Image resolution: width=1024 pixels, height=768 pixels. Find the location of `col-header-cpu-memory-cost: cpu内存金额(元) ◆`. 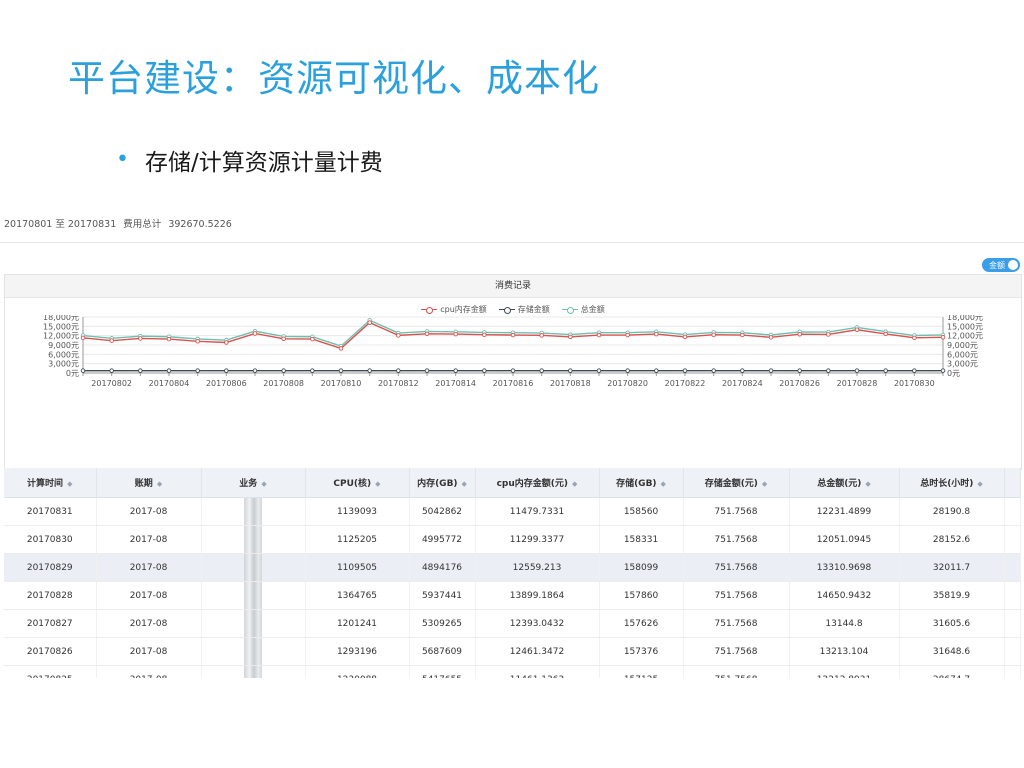

col-header-cpu-memory-cost: cpu内存金额(元) ◆ is located at coordinates (537, 483).